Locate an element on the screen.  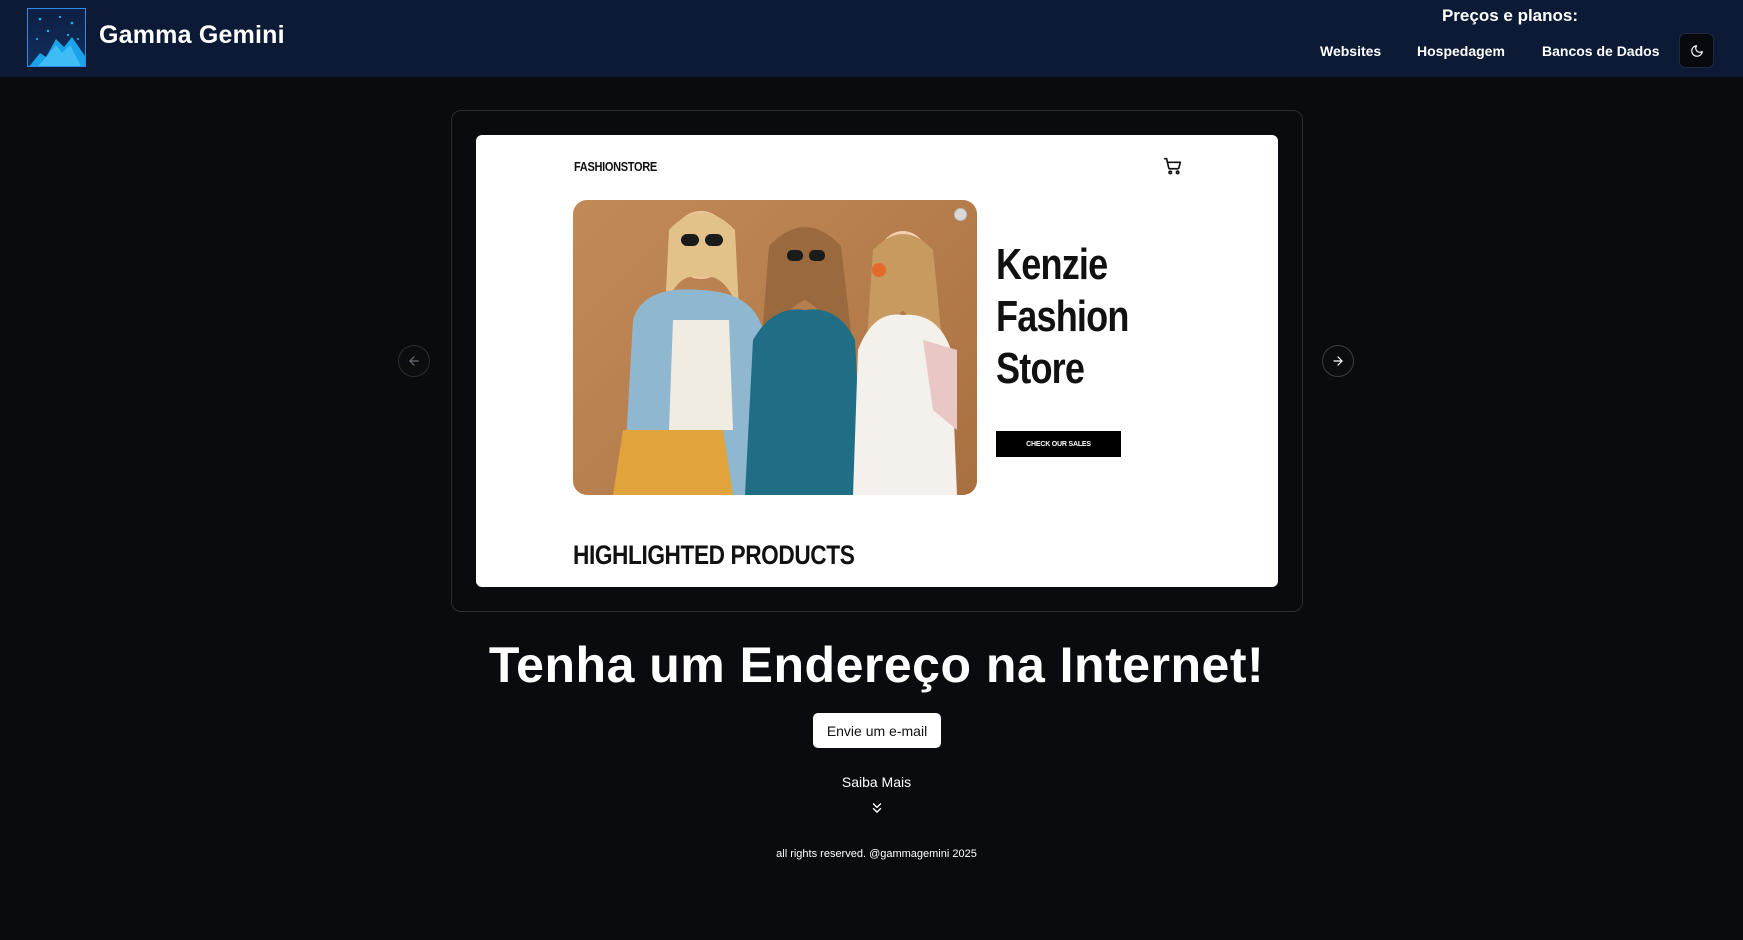
close-icon is located at coordinates (960, 214).